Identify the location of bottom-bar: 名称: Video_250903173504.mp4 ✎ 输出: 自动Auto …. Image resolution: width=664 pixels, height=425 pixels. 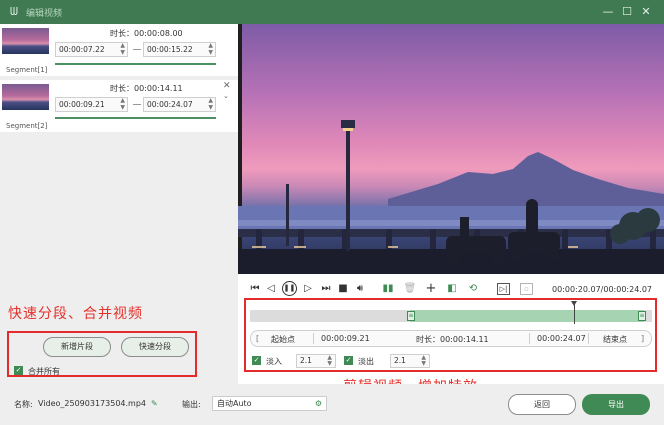
(332, 404).